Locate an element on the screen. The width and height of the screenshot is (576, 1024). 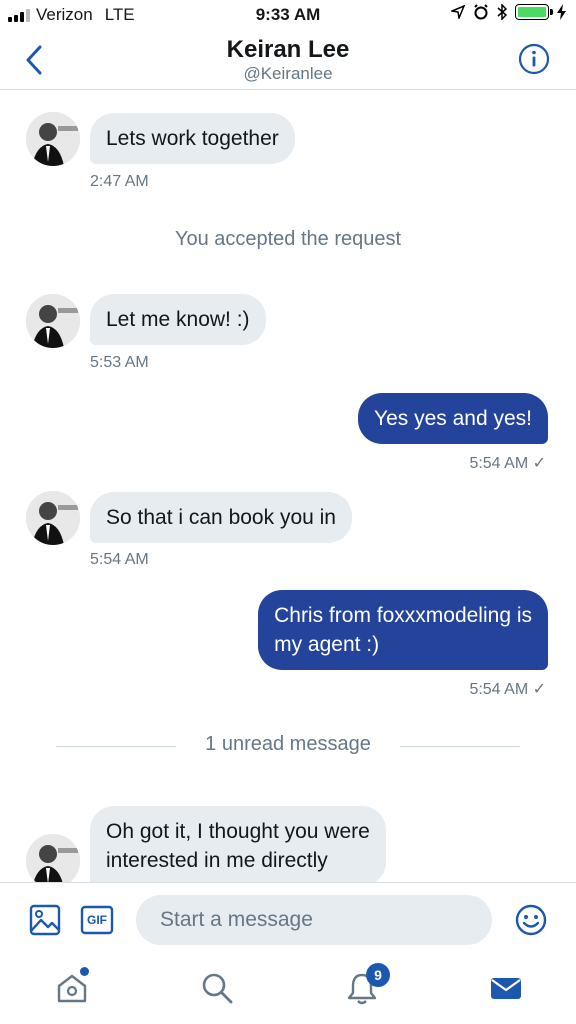
gif-button: GIF is located at coordinates (97, 920).